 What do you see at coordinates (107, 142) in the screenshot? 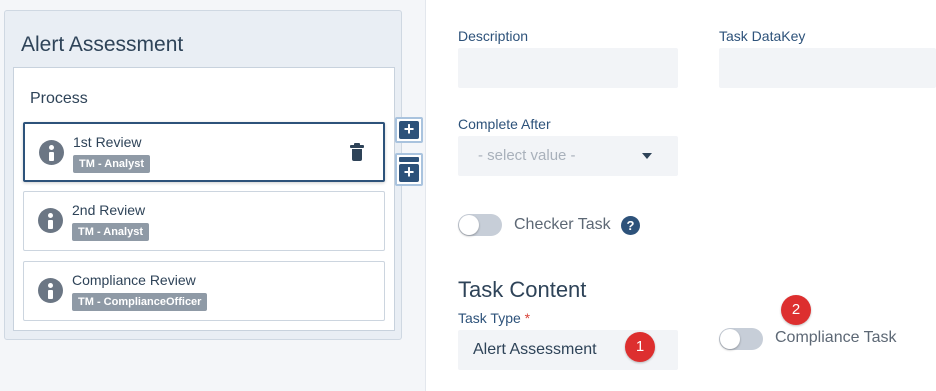
I see `step-name: 1st Review` at bounding box center [107, 142].